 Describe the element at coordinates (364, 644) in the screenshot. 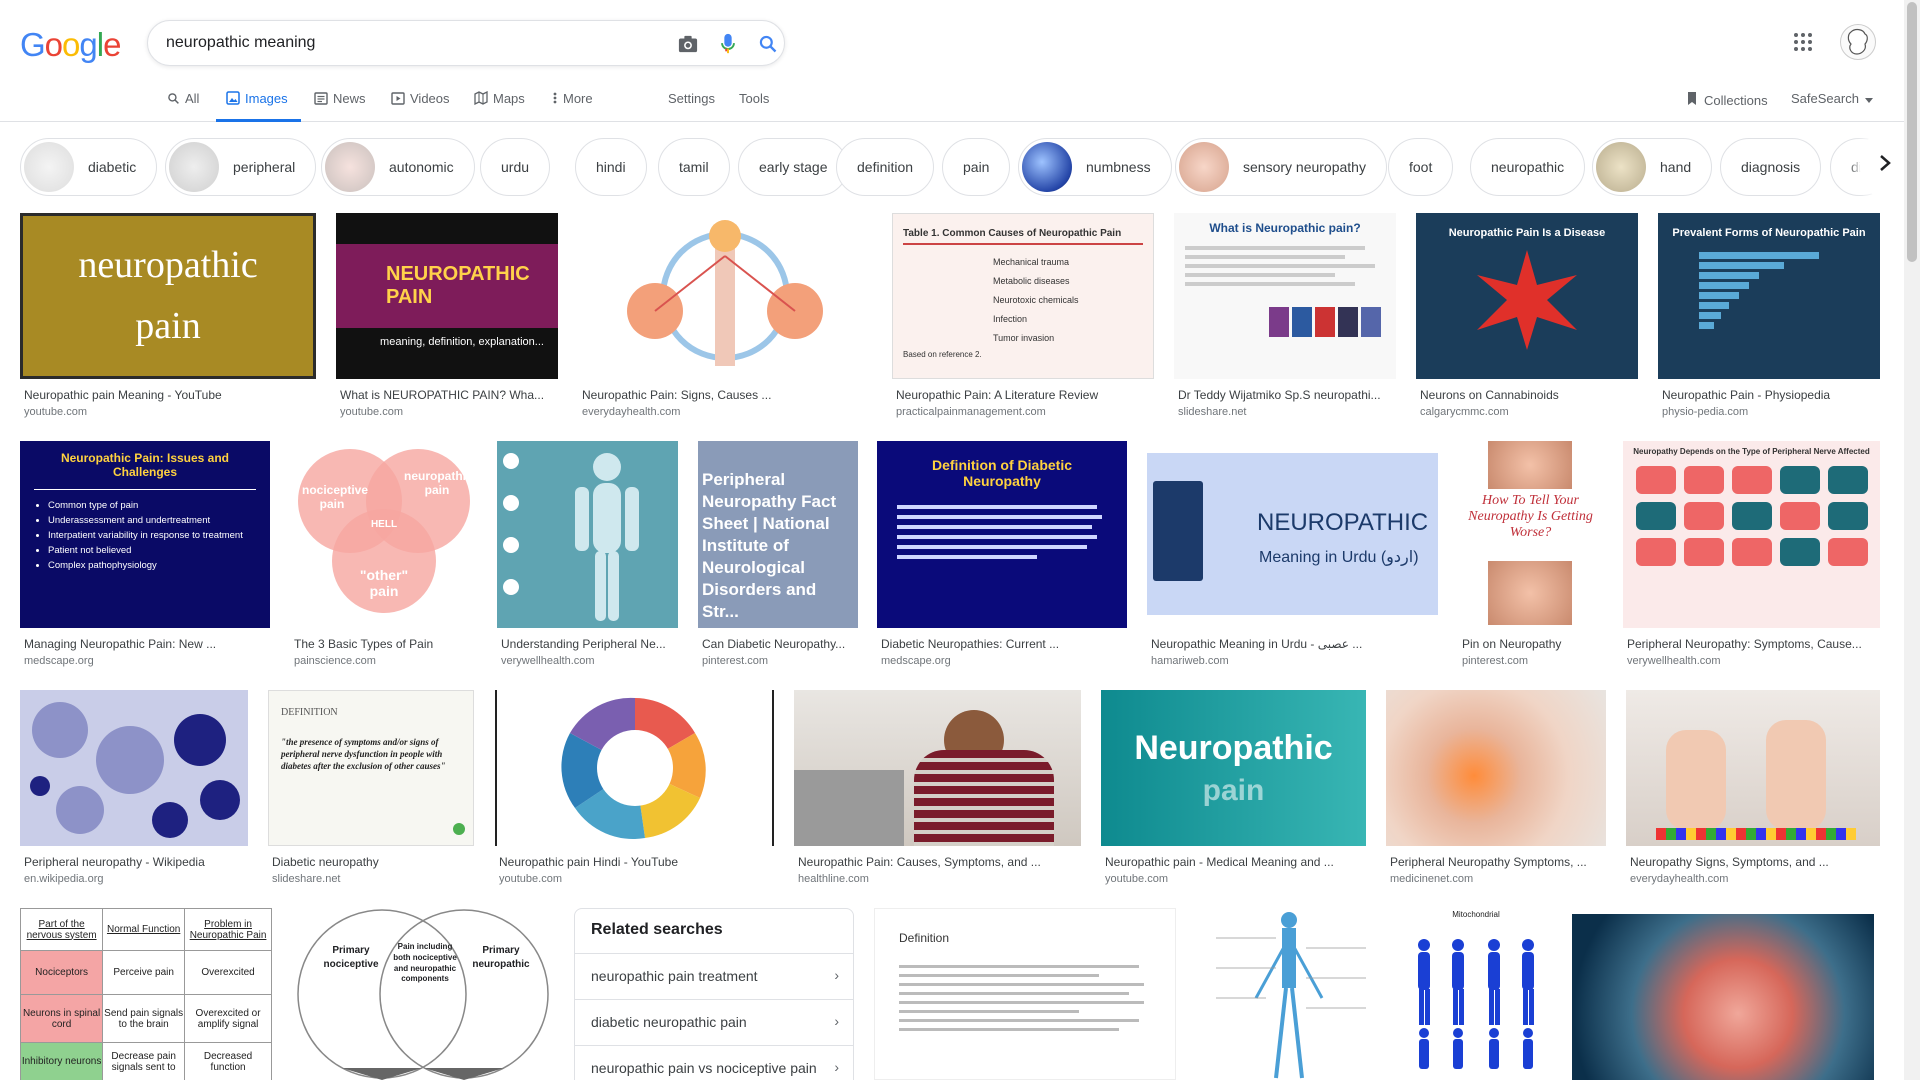

I see `result-title: The 3 Basic Types of Pain` at that location.